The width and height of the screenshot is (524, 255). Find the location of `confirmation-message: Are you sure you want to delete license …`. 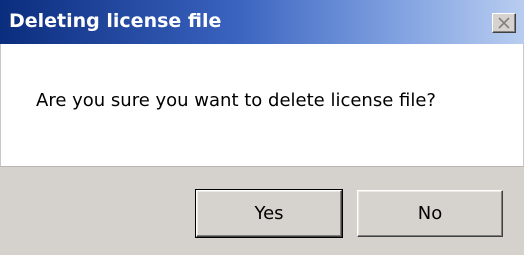

confirmation-message: Are you sure you want to delete license … is located at coordinates (236, 100).